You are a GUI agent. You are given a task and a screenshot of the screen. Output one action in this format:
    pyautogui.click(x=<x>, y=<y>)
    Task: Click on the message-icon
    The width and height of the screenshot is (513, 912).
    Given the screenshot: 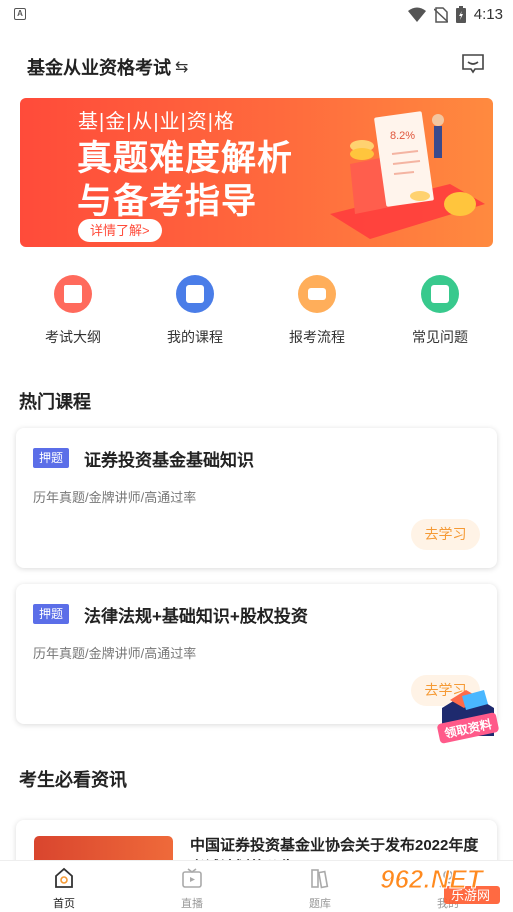 What is the action you would take?
    pyautogui.click(x=473, y=64)
    